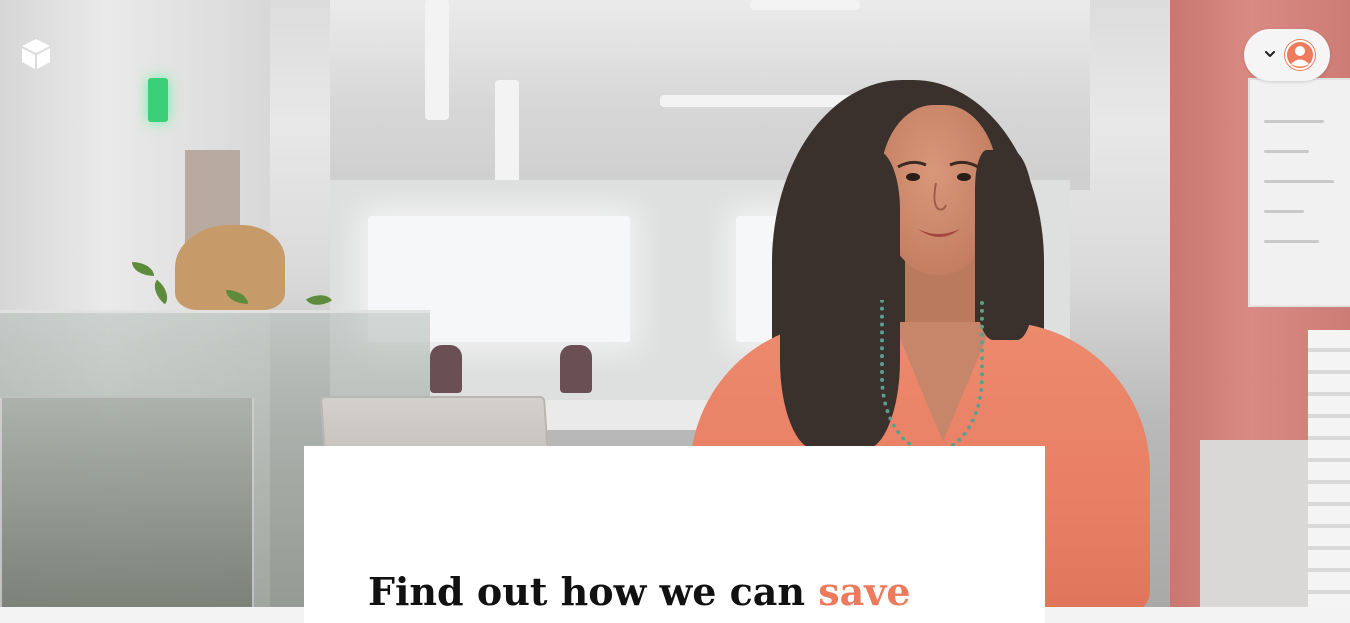  Describe the element at coordinates (36, 54) in the screenshot. I see `cube-logo-icon` at that location.